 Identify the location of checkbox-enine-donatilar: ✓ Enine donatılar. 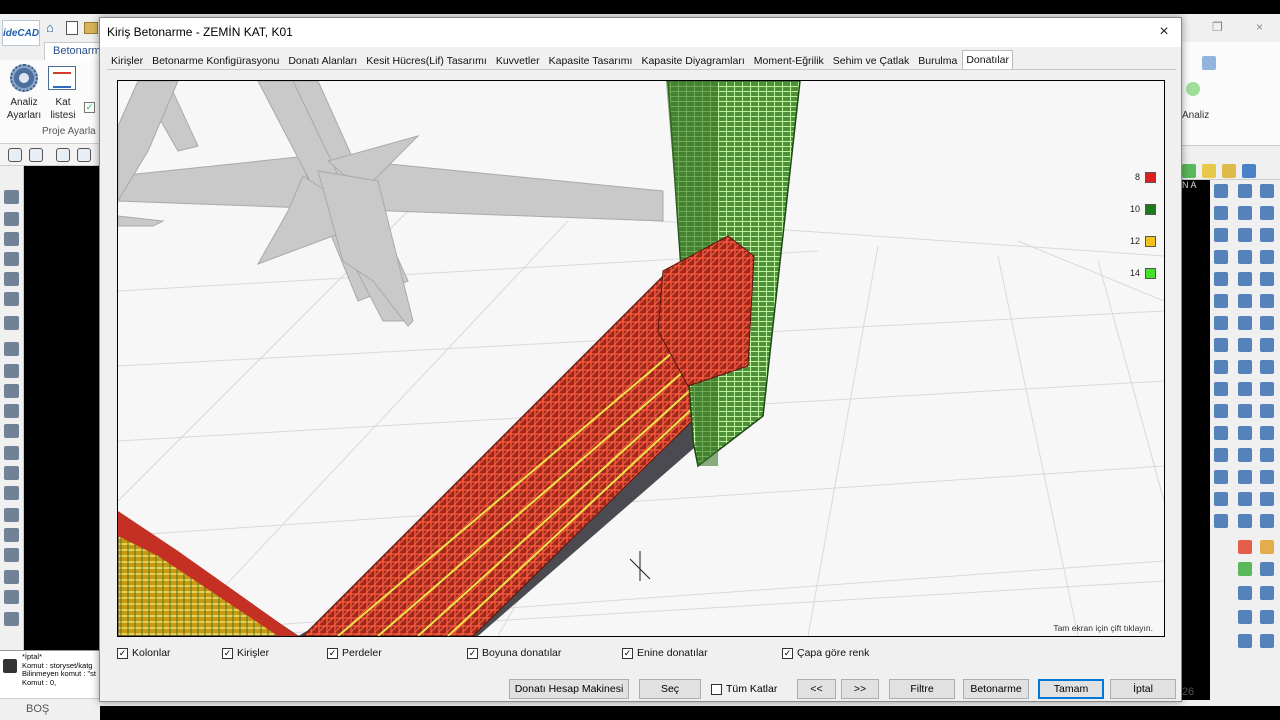
(665, 653).